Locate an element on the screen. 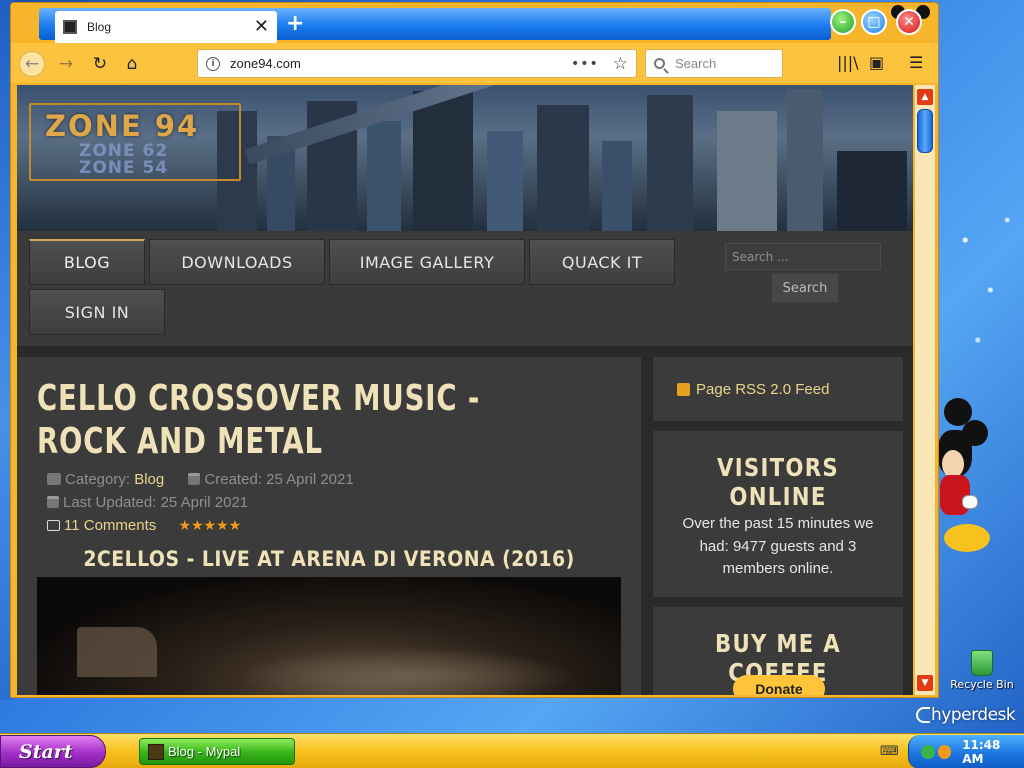 The height and width of the screenshot is (768, 1024). maximize-button: □ is located at coordinates (874, 22).